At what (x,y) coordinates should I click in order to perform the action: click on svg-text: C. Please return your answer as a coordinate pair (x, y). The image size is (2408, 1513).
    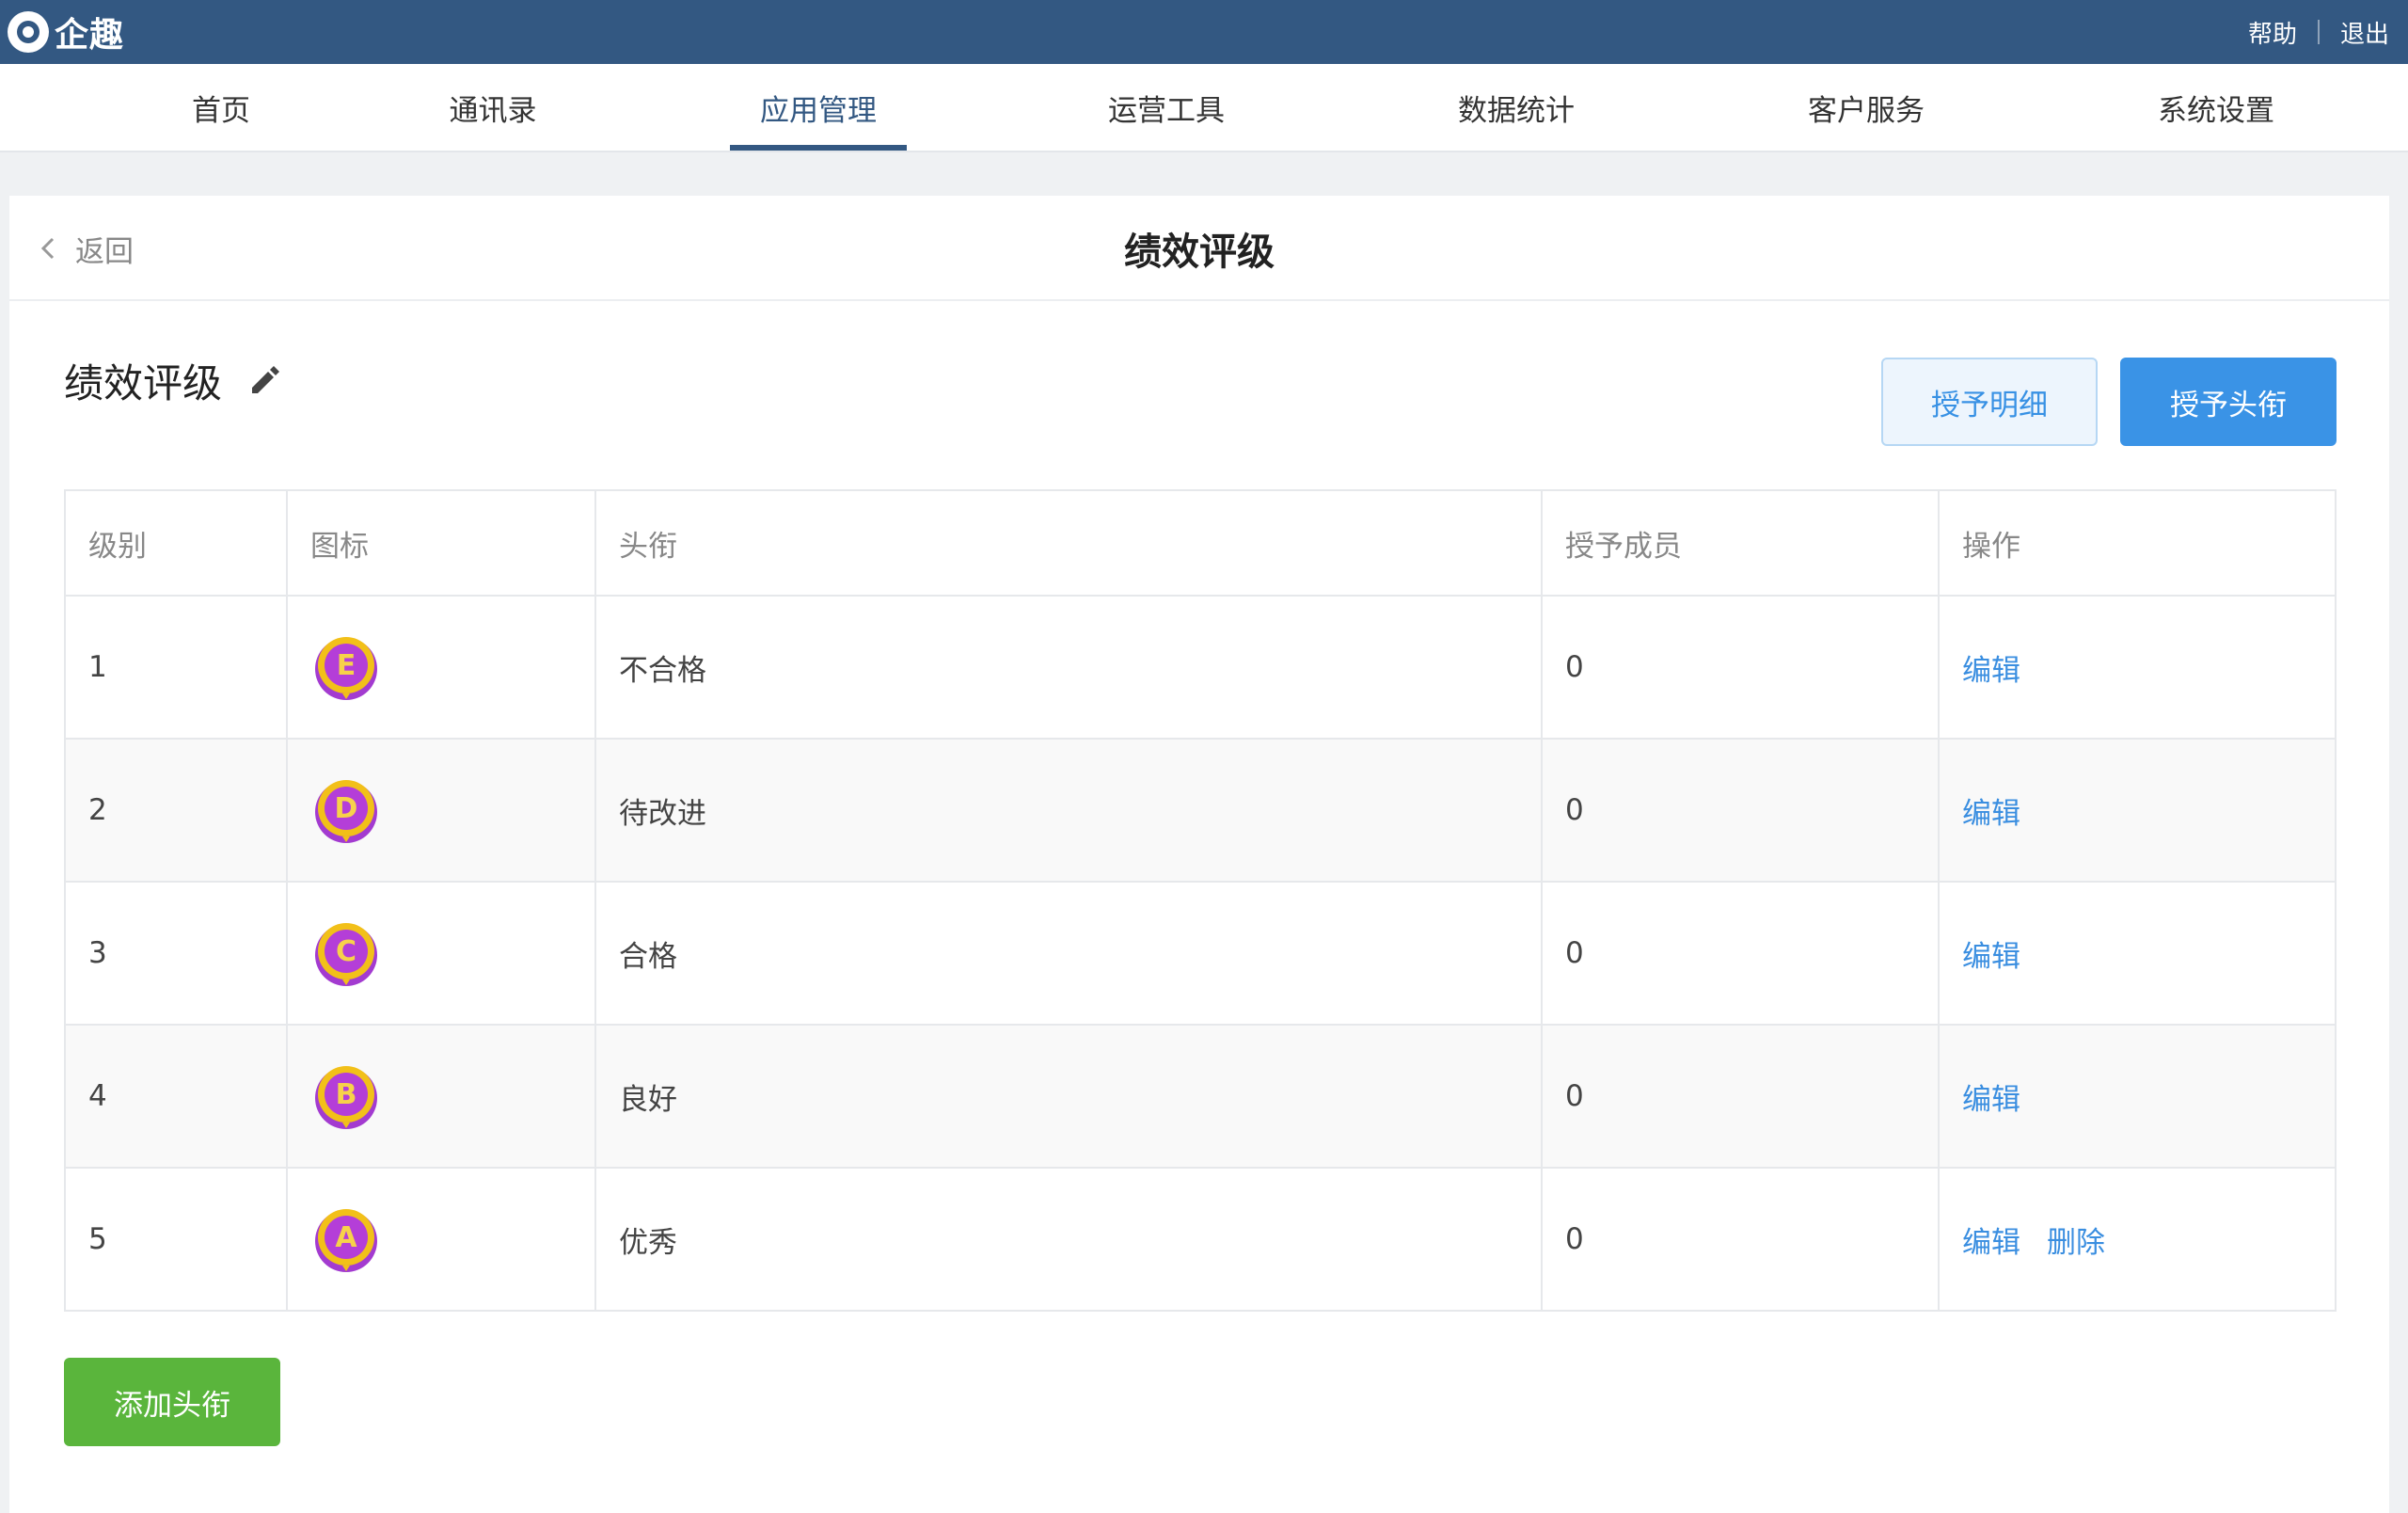
    Looking at the image, I should click on (346, 951).